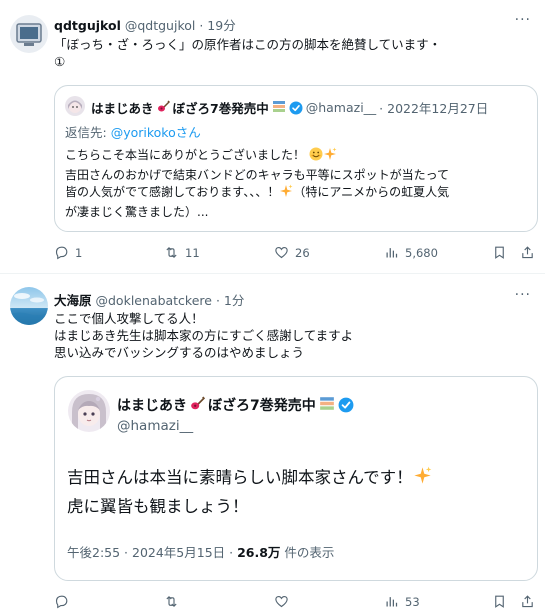  I want to click on views-count: 53, so click(412, 601).